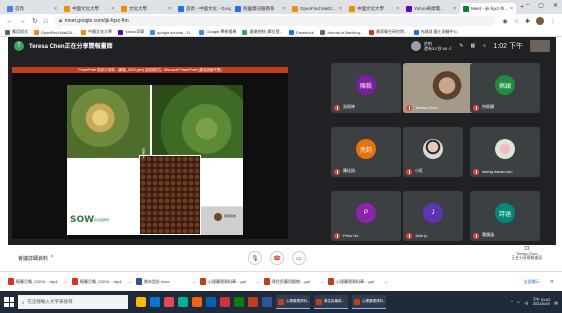 This screenshot has width=562, height=313. Describe the element at coordinates (366, 152) in the screenshot. I see `participant-tile: 亮鈞 陳佳鈞` at that location.